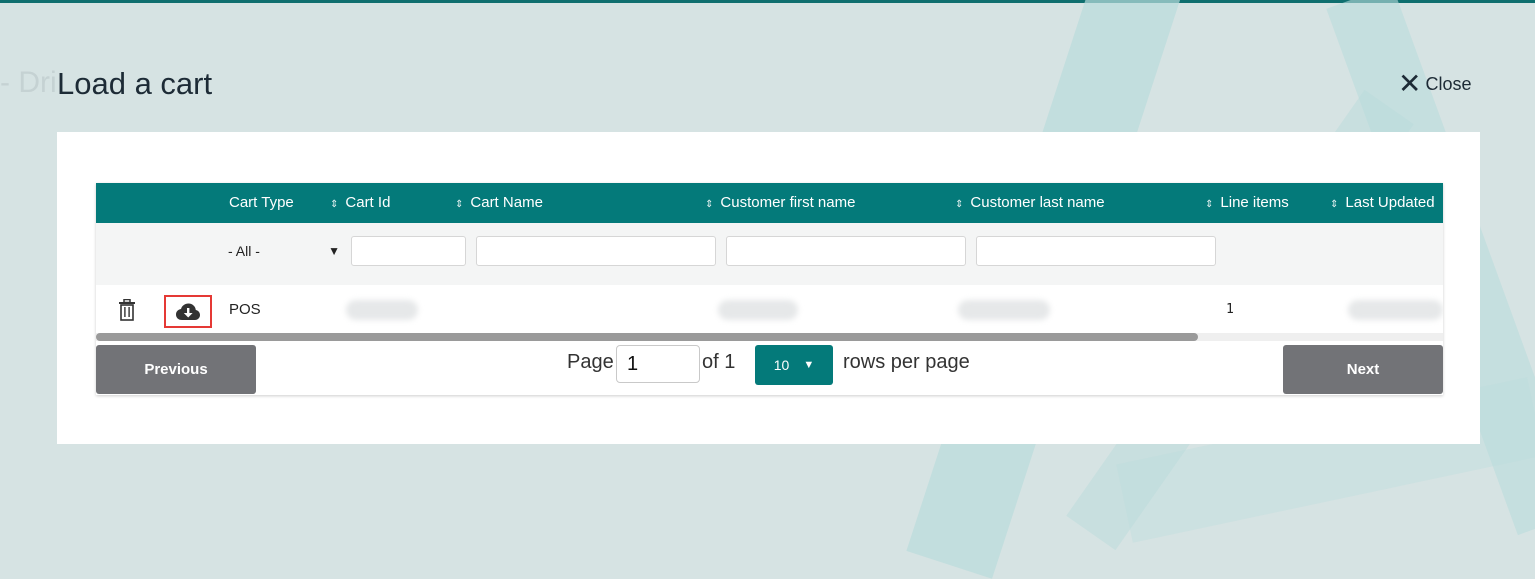  I want to click on last-name-filter-input, so click(1096, 251).